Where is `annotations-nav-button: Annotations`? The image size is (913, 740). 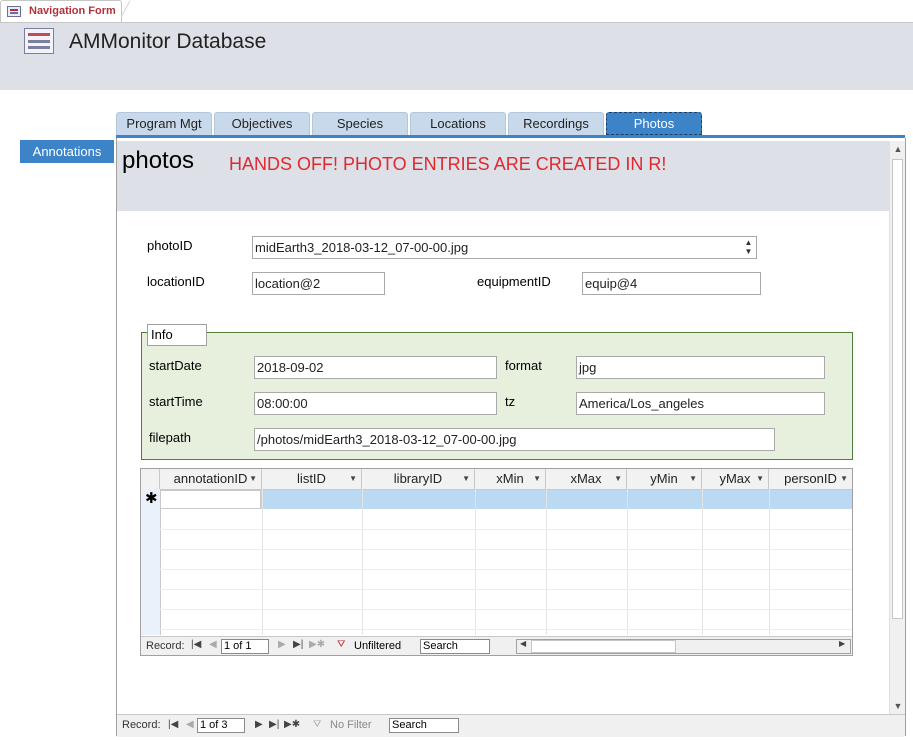 annotations-nav-button: Annotations is located at coordinates (67, 151).